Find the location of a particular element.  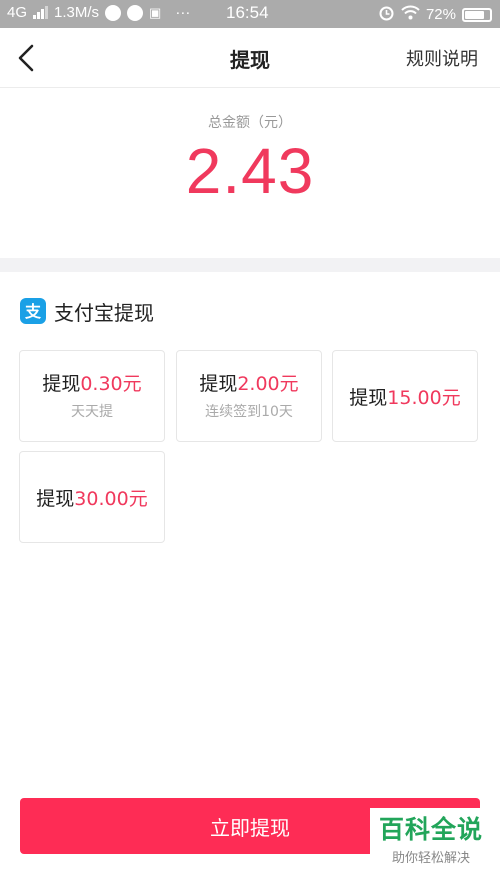

alipay-icon: 支 is located at coordinates (33, 311).